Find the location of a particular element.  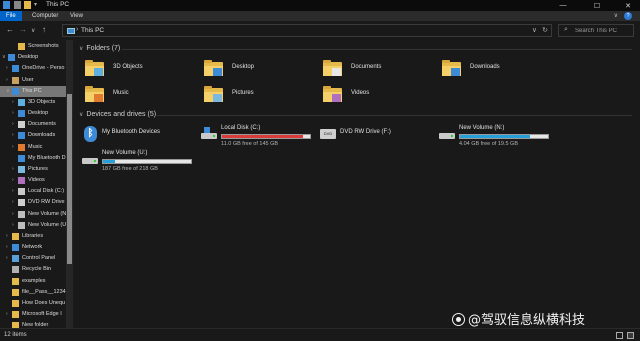

sidebar-item: › Control Panel is located at coordinates (33, 258).